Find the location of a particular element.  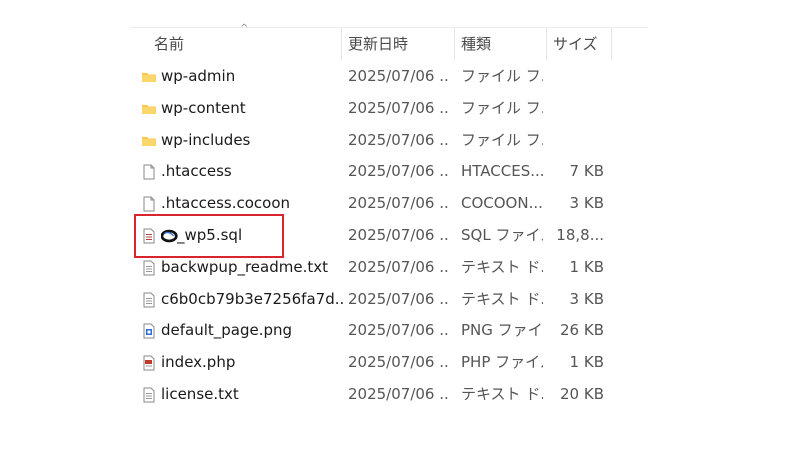

column-header-row: ^ 名前 更新日時 種類 サイズ is located at coordinates (371, 42).